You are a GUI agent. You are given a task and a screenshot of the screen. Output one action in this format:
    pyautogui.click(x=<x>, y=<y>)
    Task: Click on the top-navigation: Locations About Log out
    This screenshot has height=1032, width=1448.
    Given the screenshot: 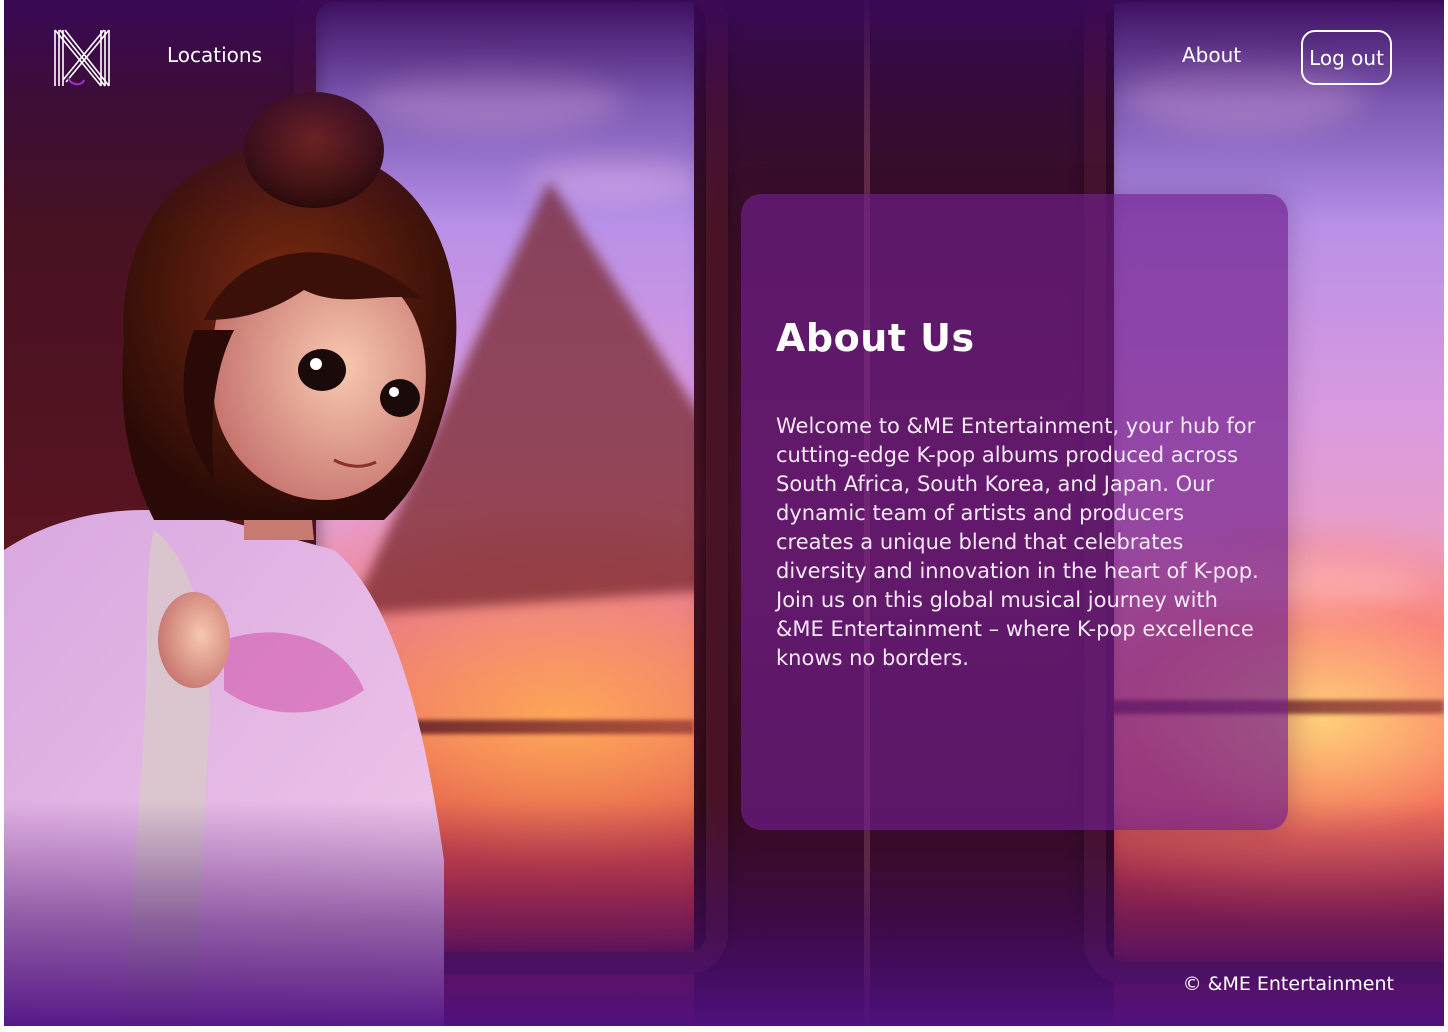 What is the action you would take?
    pyautogui.click(x=724, y=55)
    